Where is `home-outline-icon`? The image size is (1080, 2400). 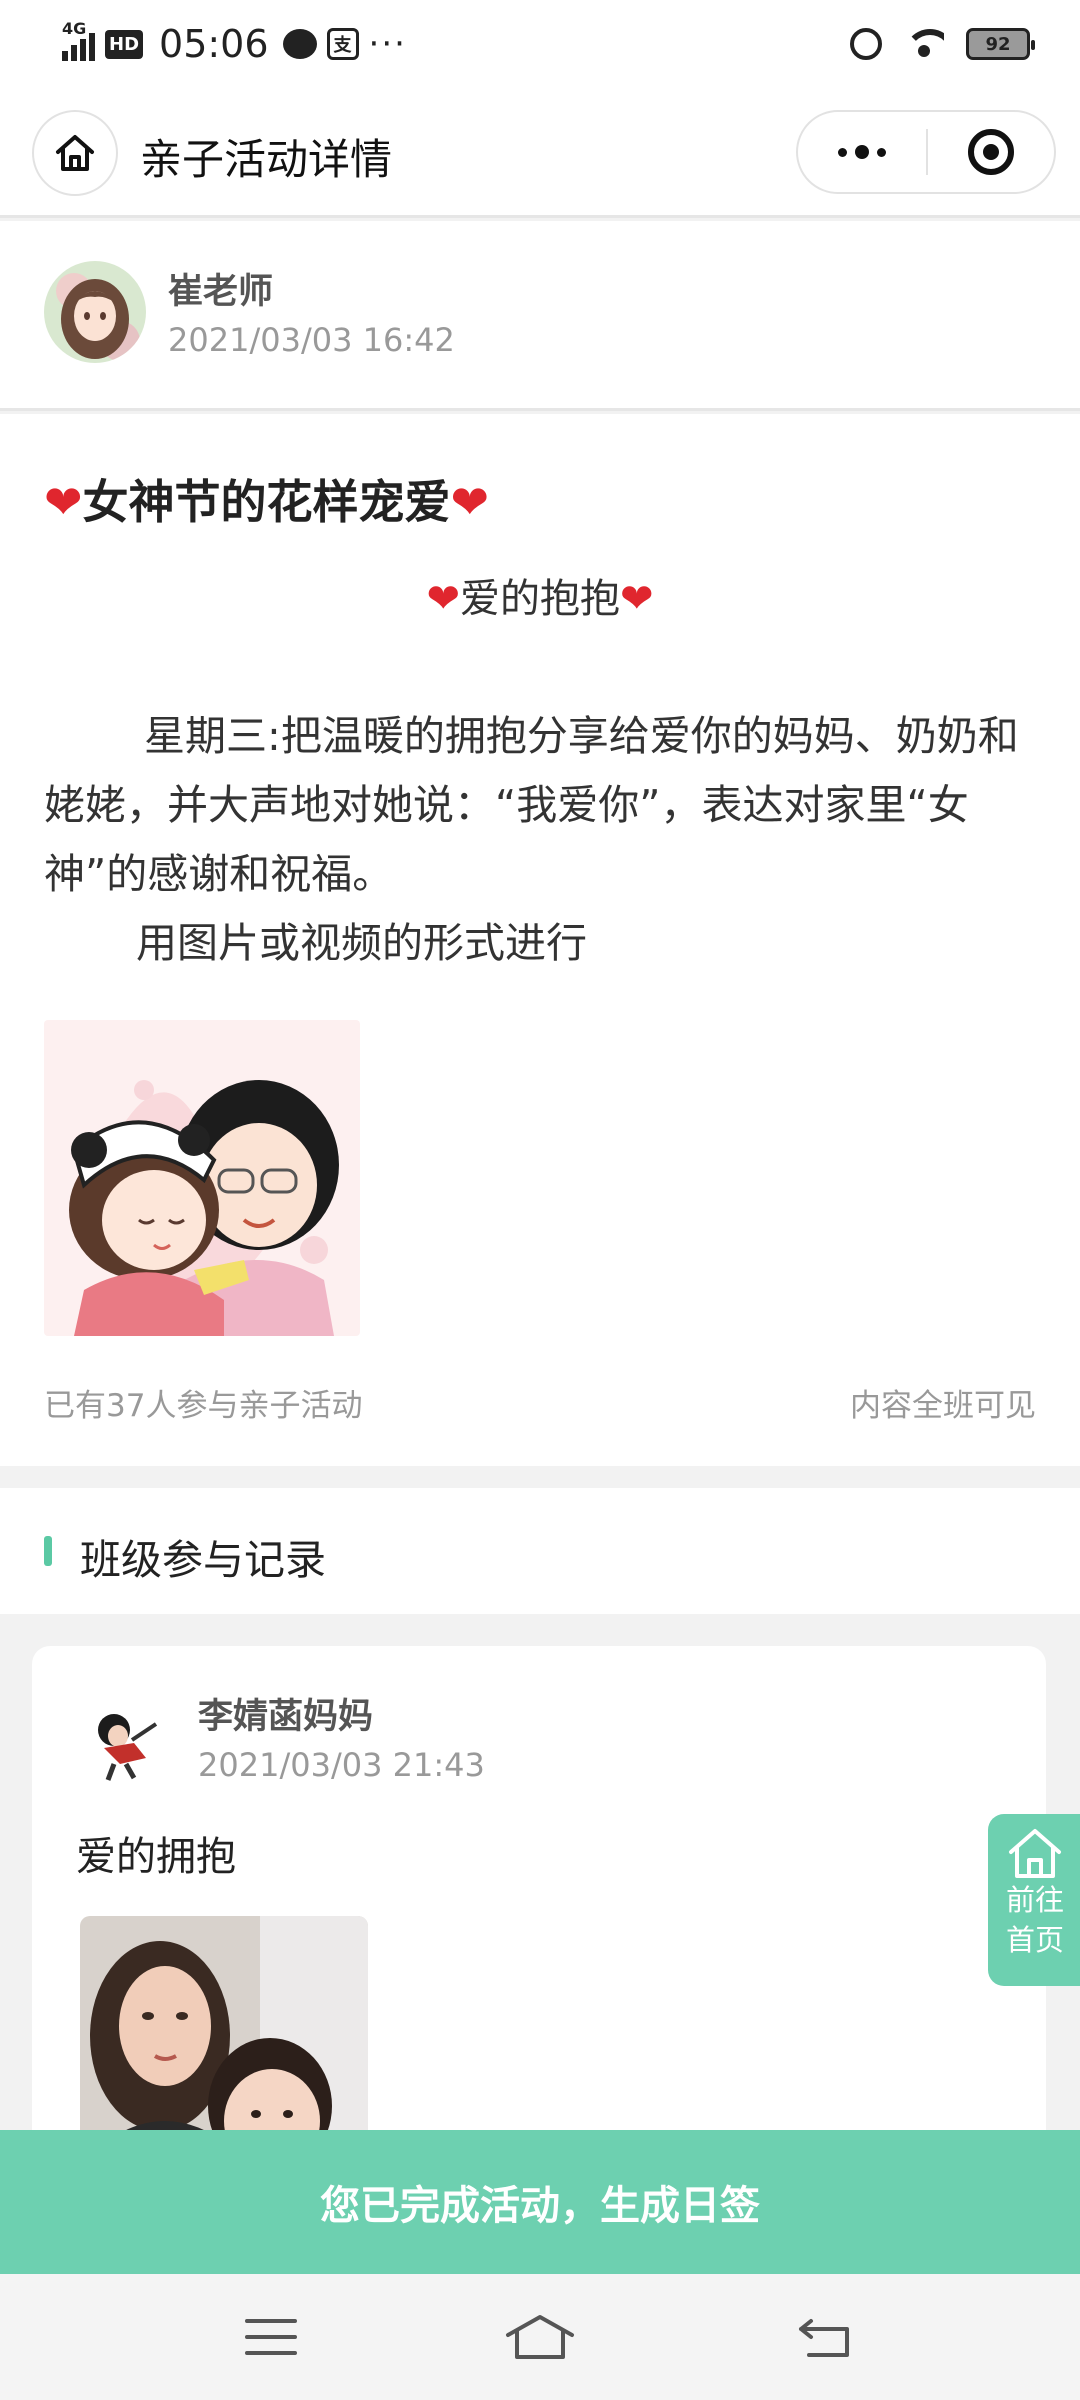 home-outline-icon is located at coordinates (540, 2337).